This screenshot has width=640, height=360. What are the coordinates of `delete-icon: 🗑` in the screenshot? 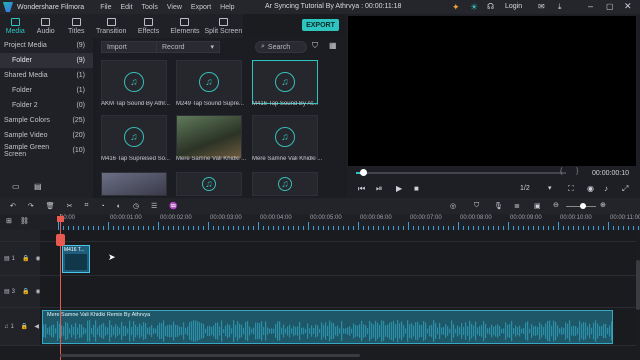 It's located at (50, 206).